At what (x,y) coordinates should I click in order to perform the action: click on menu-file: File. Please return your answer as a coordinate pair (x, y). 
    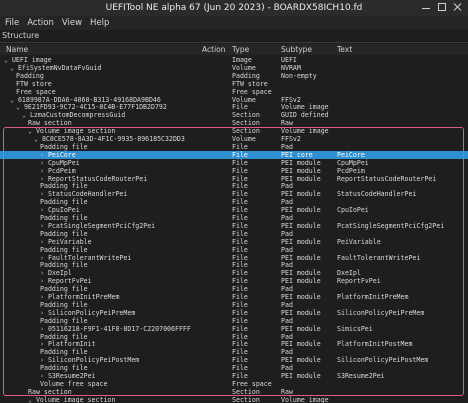
    Looking at the image, I should click on (12, 23).